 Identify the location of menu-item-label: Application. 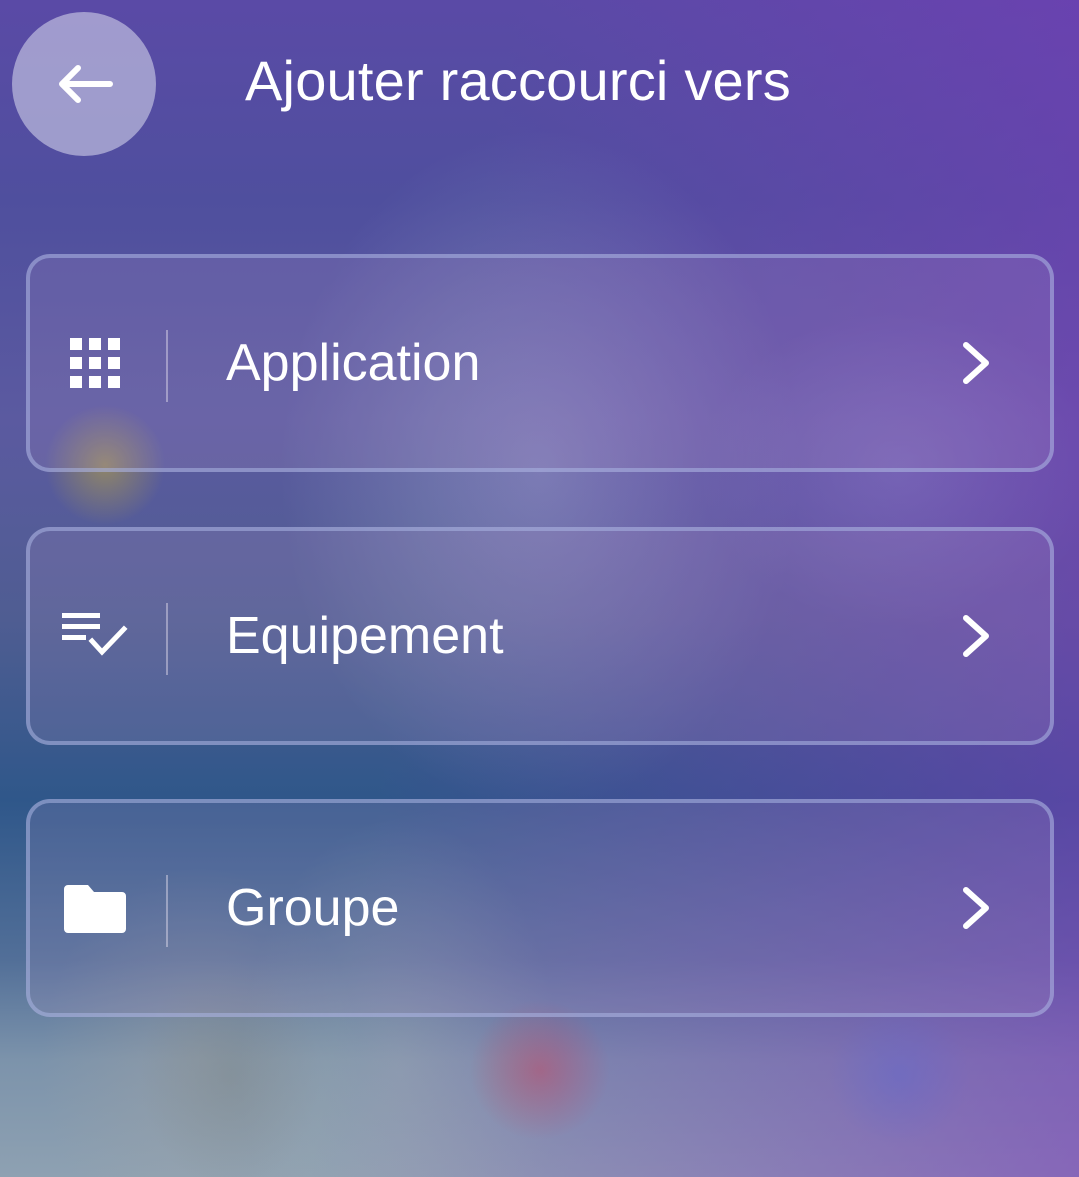
(353, 363).